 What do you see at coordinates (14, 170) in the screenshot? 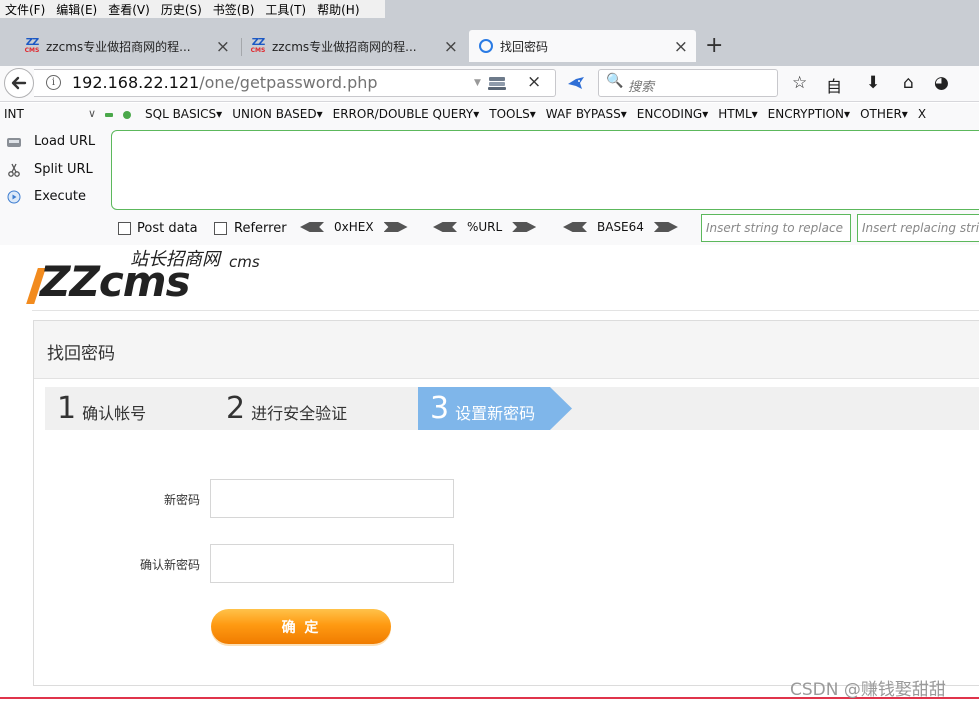
I see `scissors-icon` at bounding box center [14, 170].